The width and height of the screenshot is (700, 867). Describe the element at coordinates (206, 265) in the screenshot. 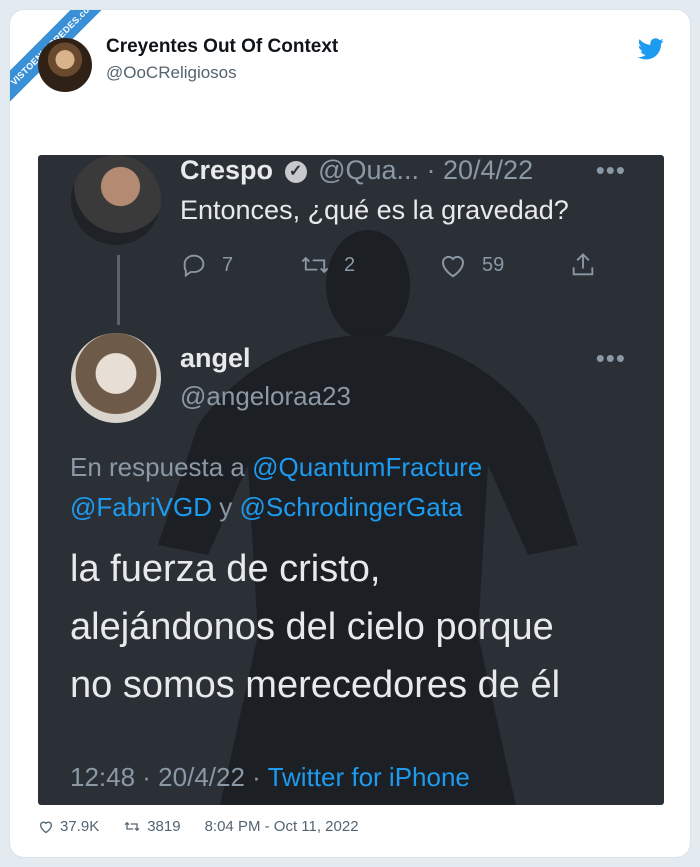

I see `reply-action: 7` at that location.